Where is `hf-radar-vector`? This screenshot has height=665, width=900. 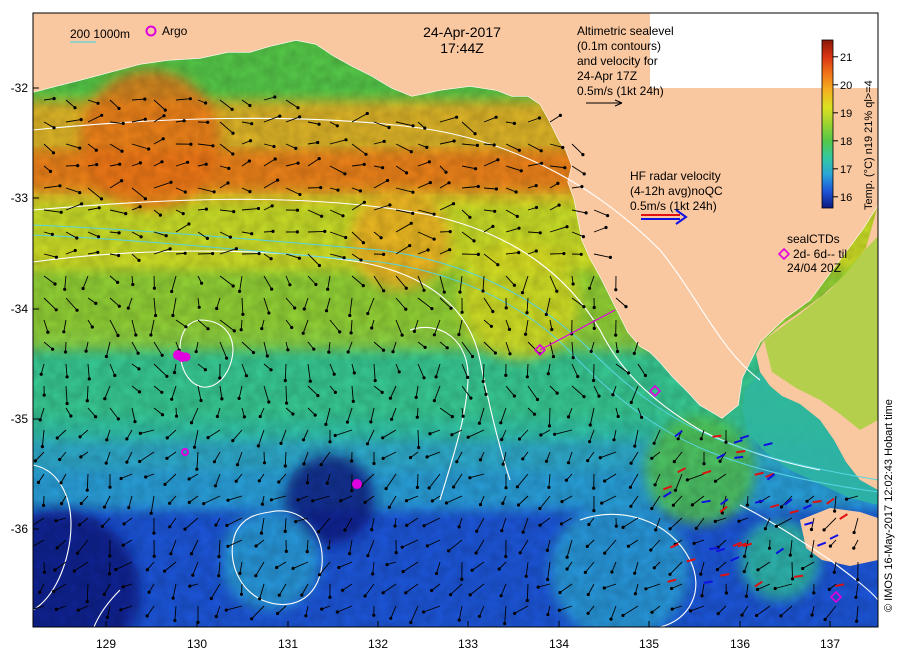 hf-radar-vector is located at coordinates (708, 582).